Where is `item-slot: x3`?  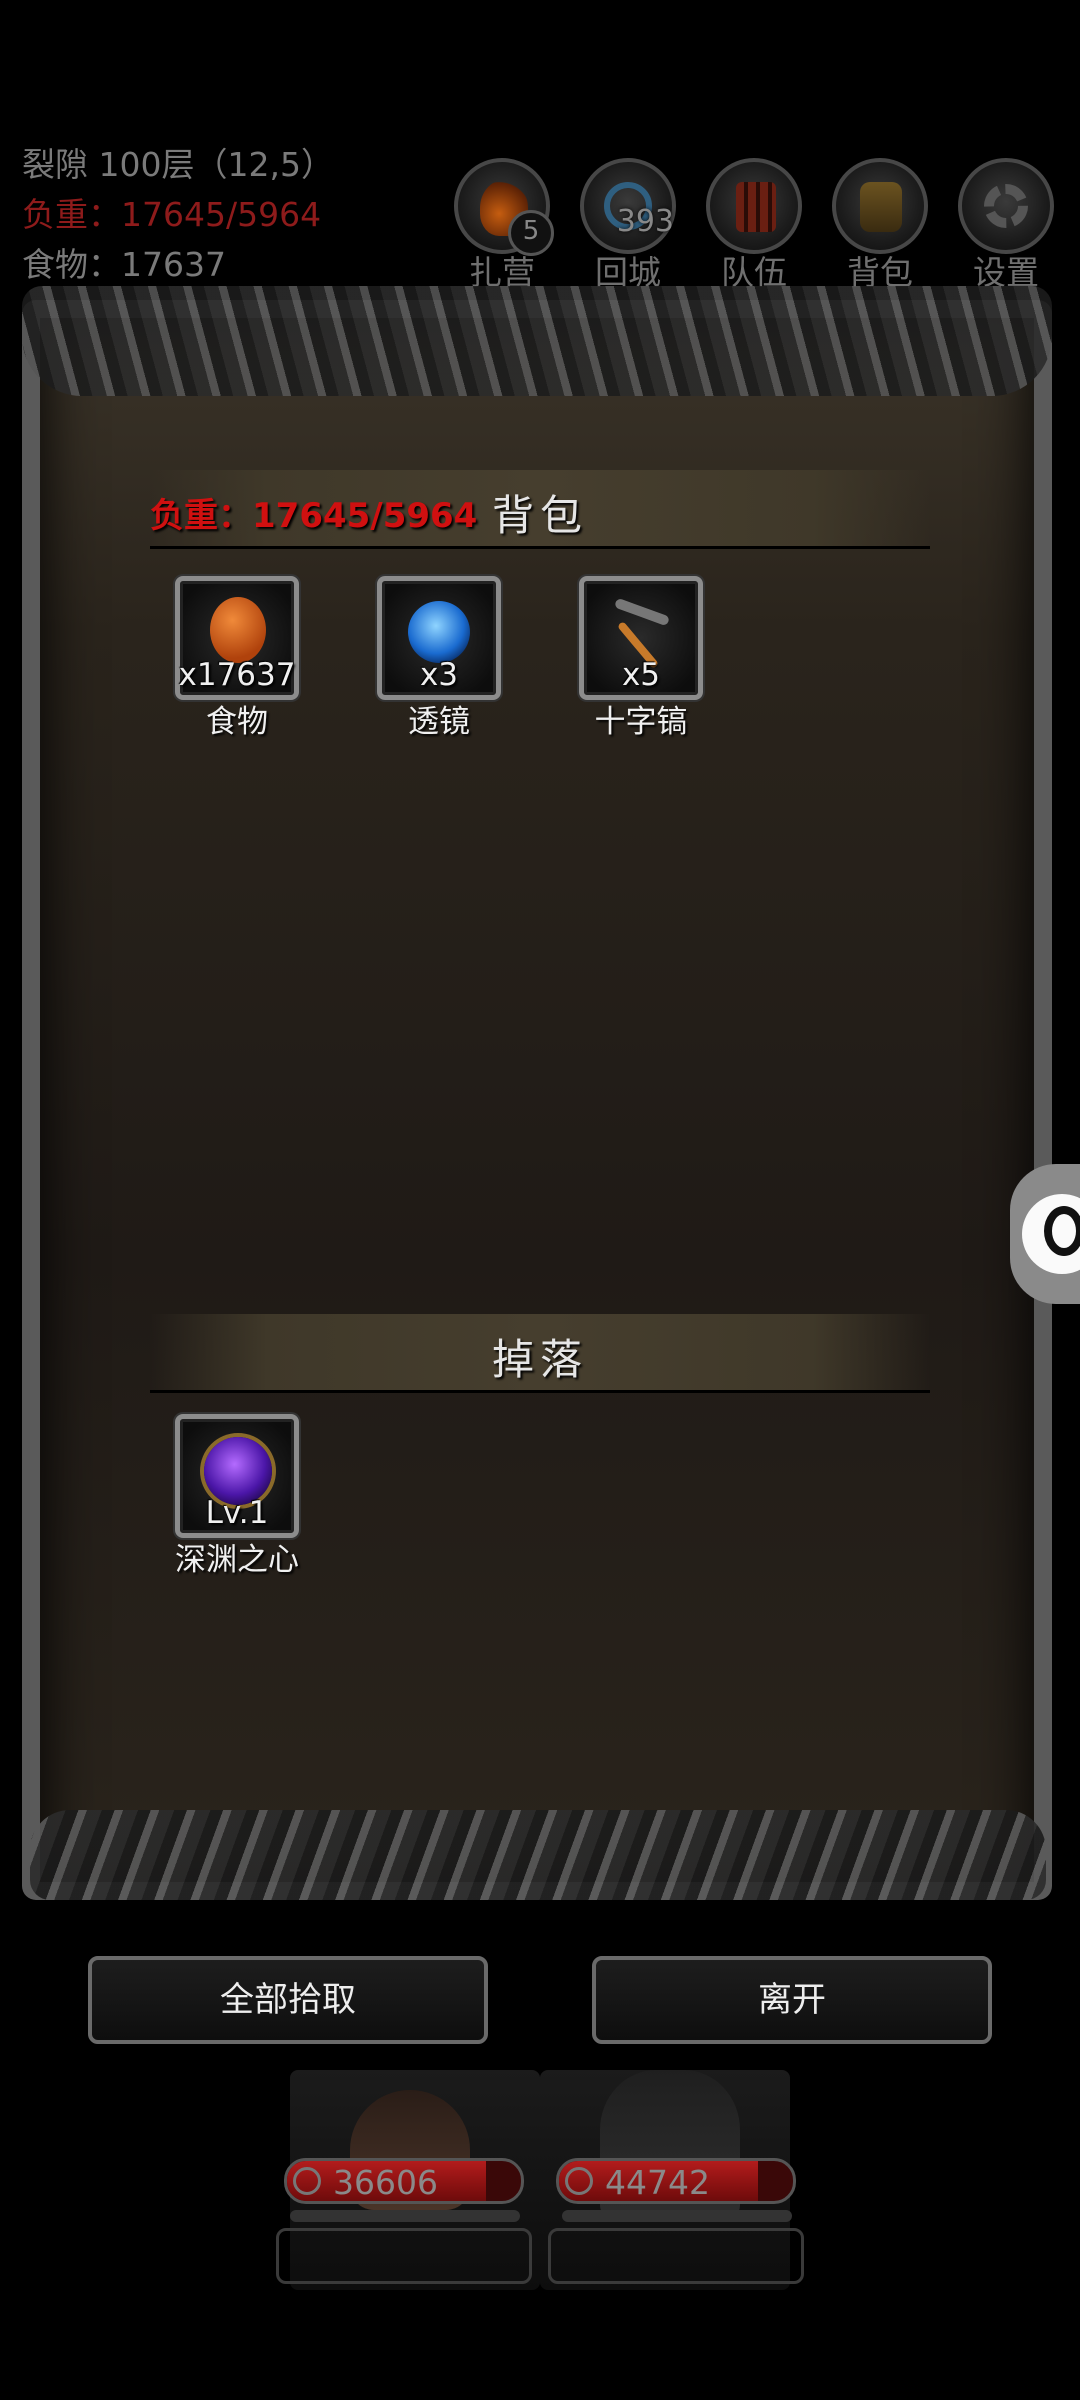 item-slot: x3 is located at coordinates (439, 638).